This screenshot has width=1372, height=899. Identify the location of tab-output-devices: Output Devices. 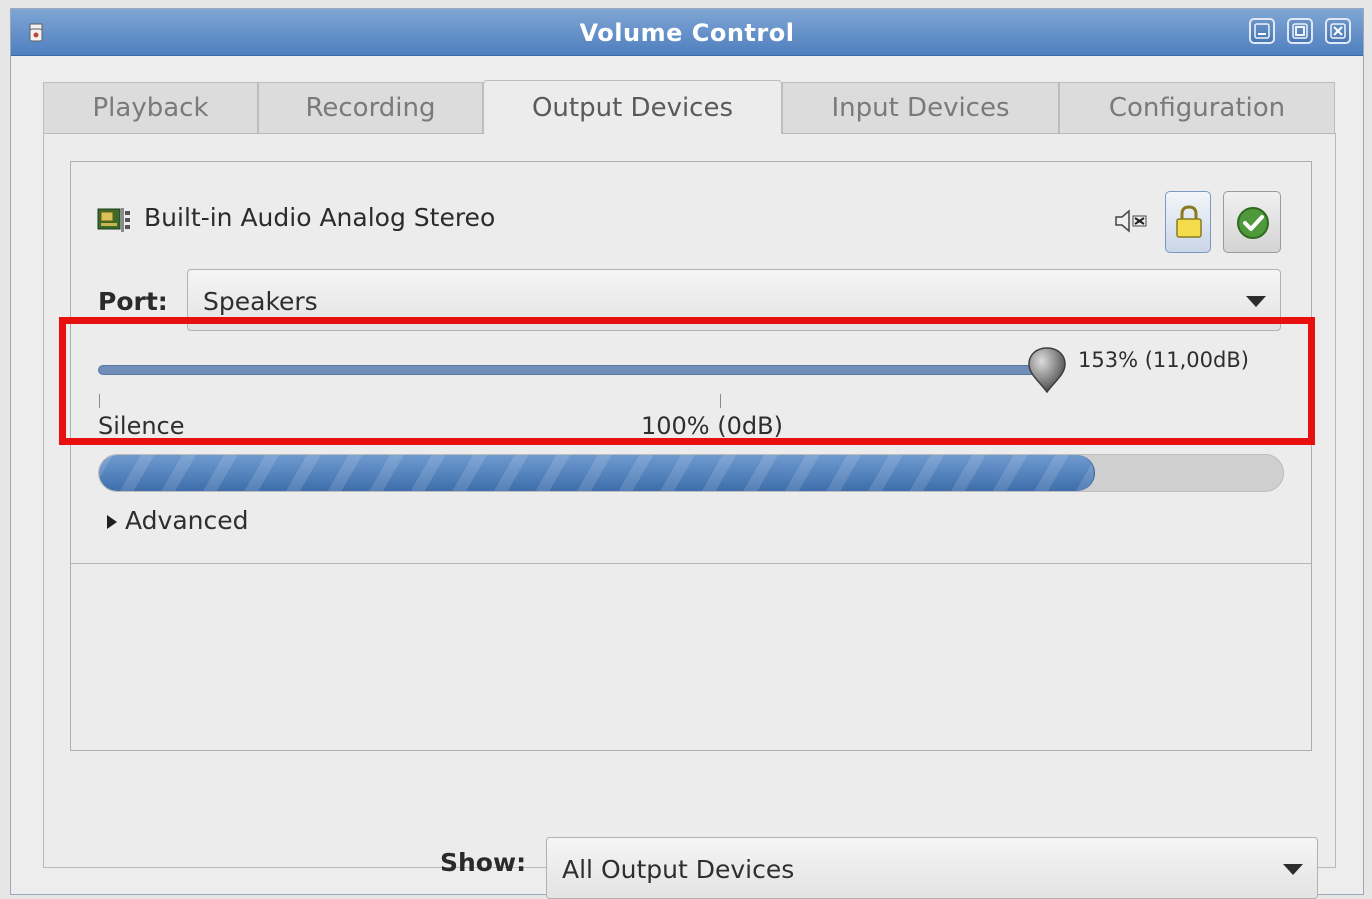
(632, 107).